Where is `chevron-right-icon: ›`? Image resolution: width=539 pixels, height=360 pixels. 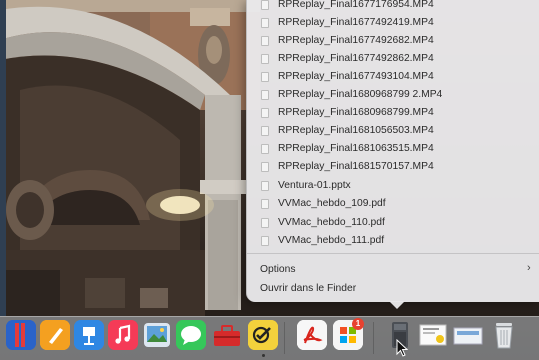
chevron-right-icon: › is located at coordinates (529, 268).